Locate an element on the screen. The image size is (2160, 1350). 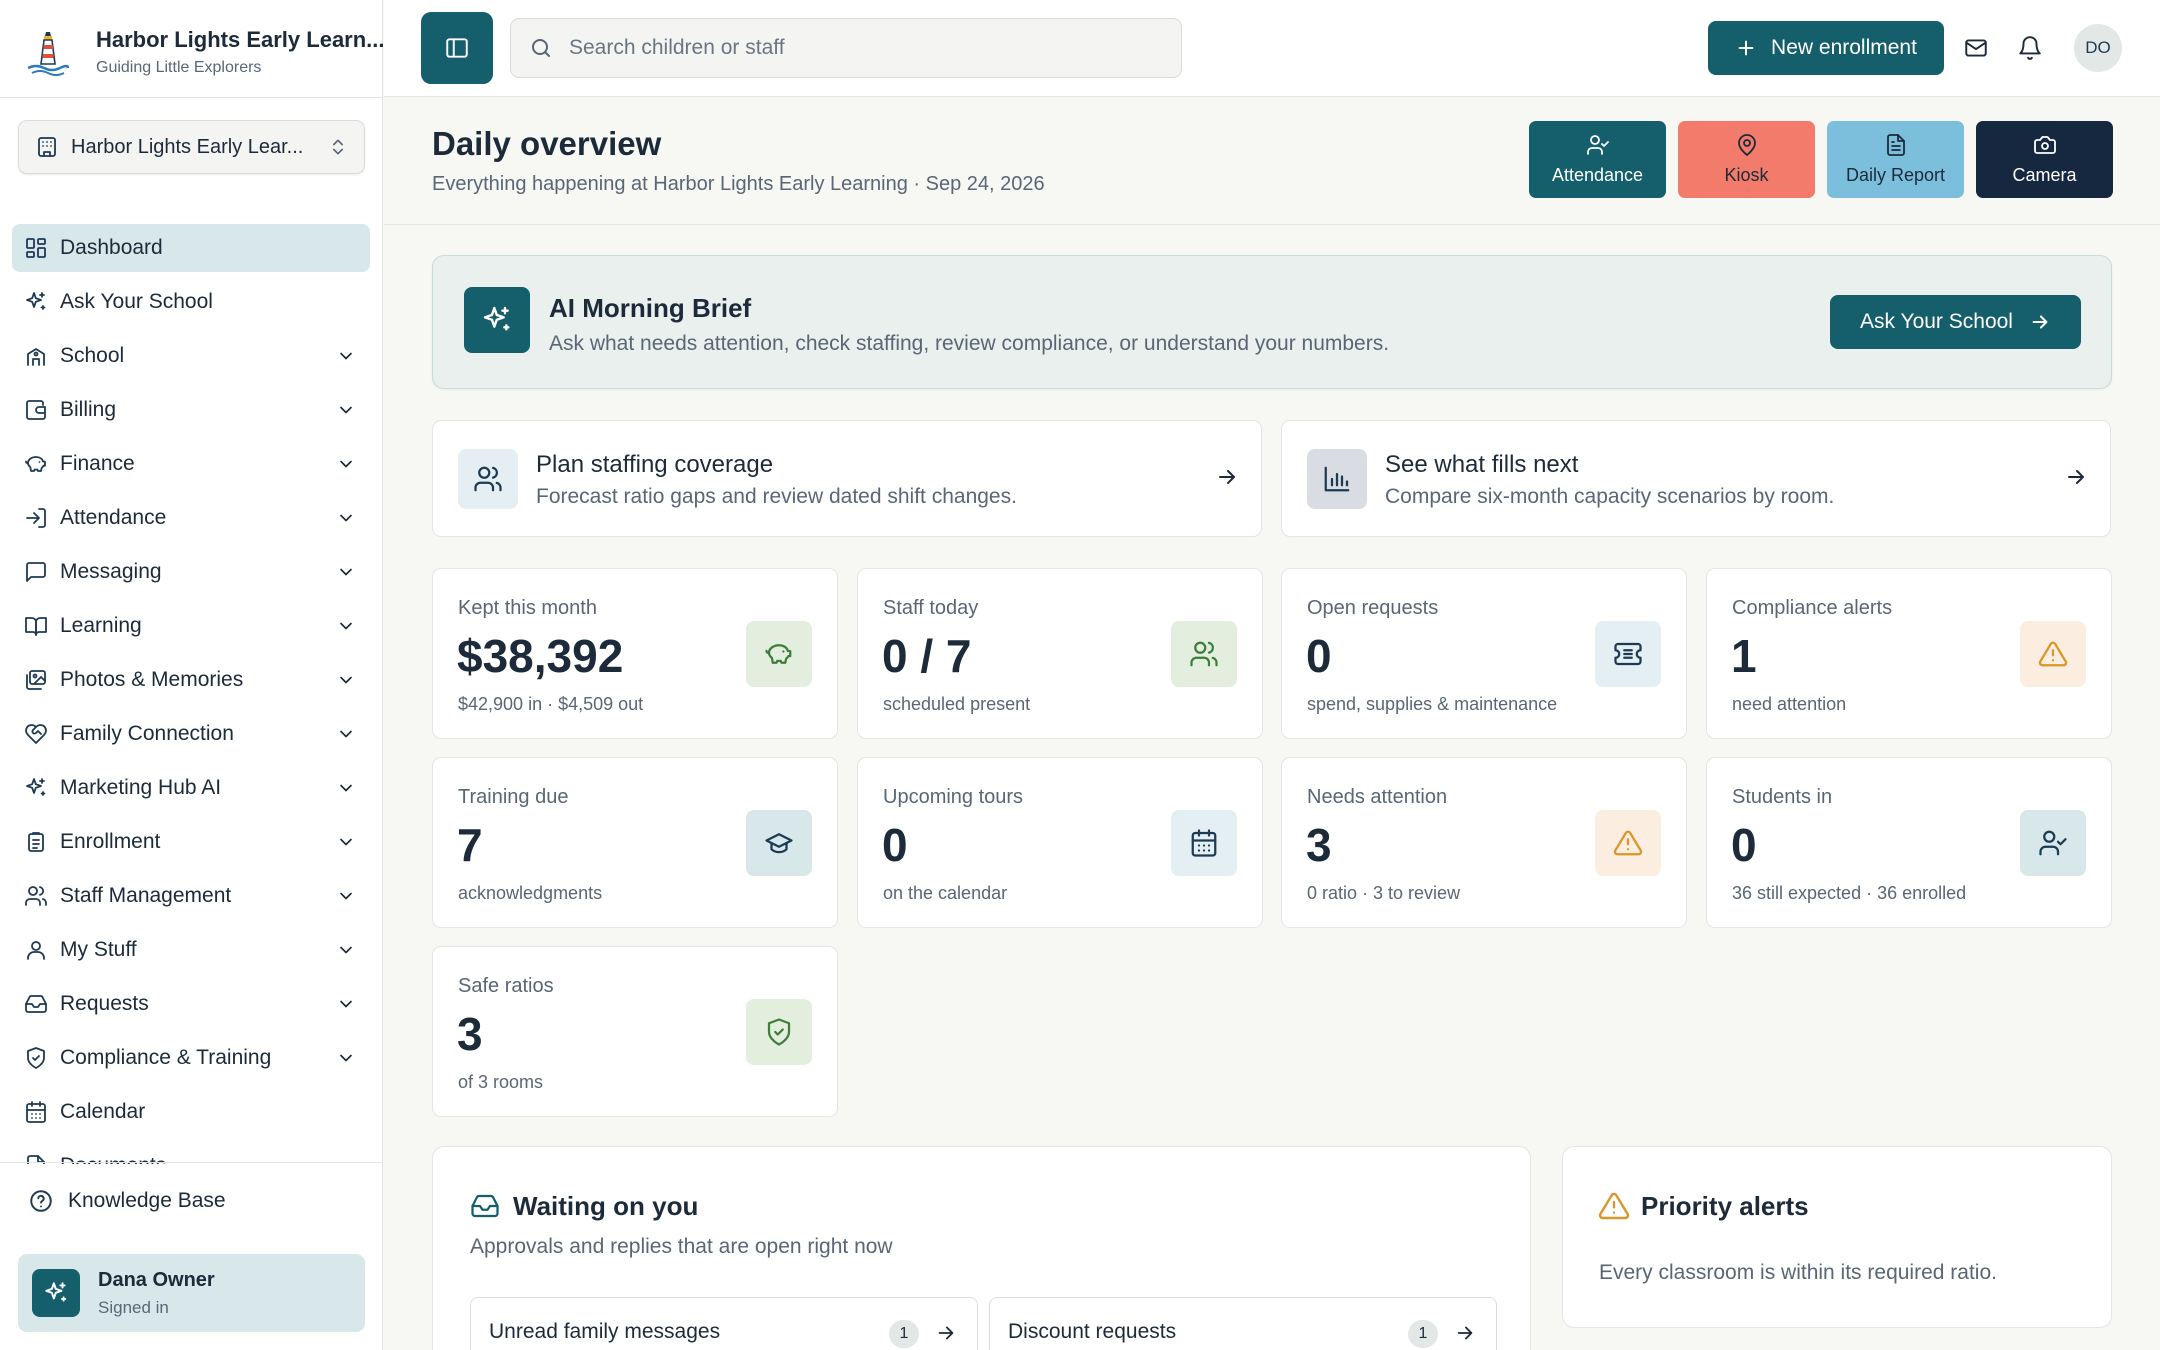
graduation-cap-icon is located at coordinates (779, 843).